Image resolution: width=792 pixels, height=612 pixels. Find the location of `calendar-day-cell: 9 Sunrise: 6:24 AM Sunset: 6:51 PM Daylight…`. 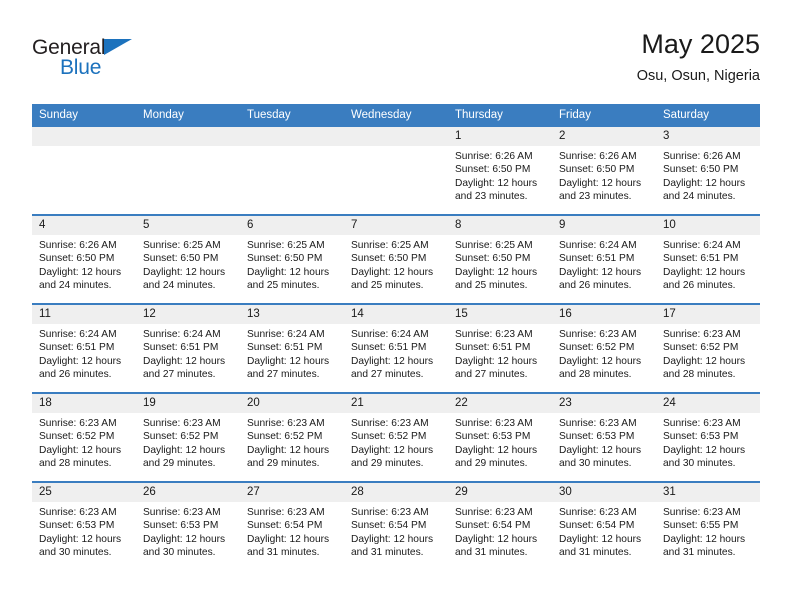

calendar-day-cell: 9 Sunrise: 6:24 AM Sunset: 6:51 PM Daylight… is located at coordinates (604, 259).